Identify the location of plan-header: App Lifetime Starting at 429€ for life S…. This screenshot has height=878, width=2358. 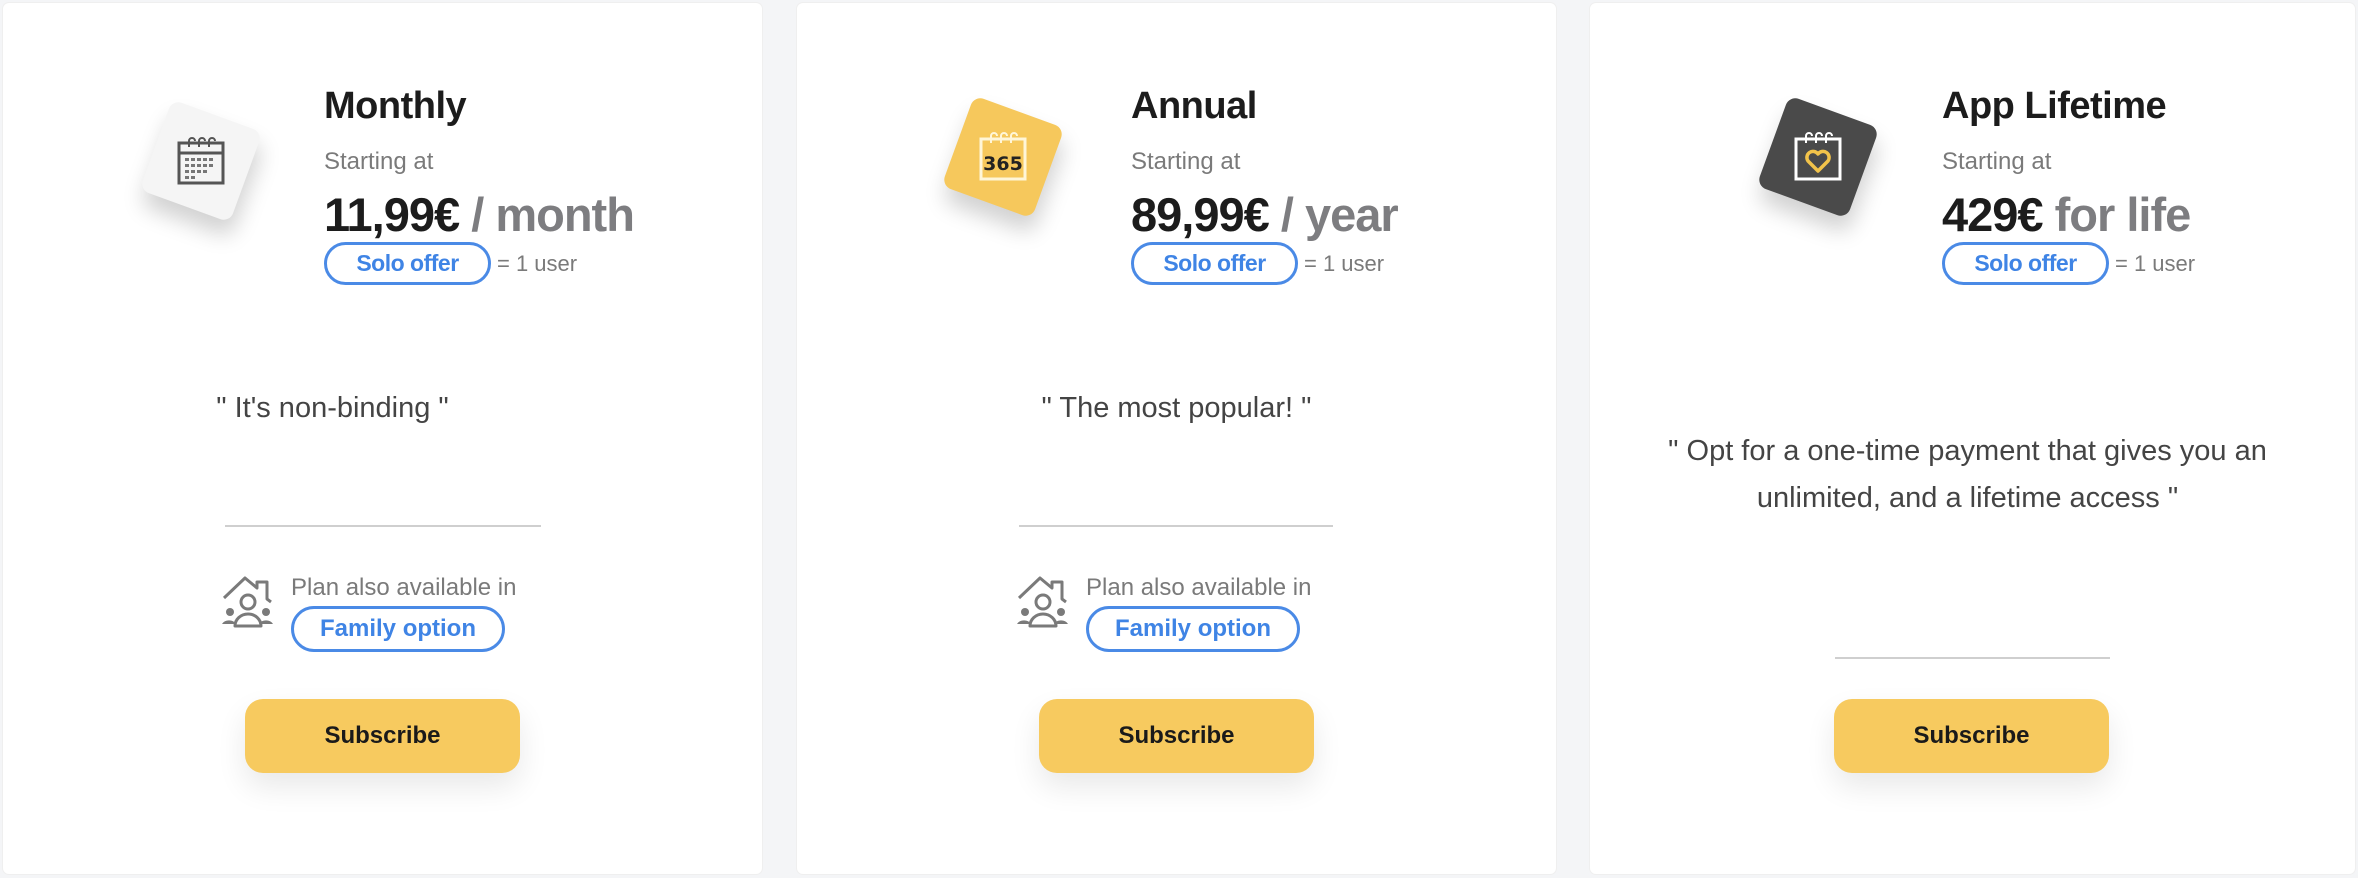
(2068, 185).